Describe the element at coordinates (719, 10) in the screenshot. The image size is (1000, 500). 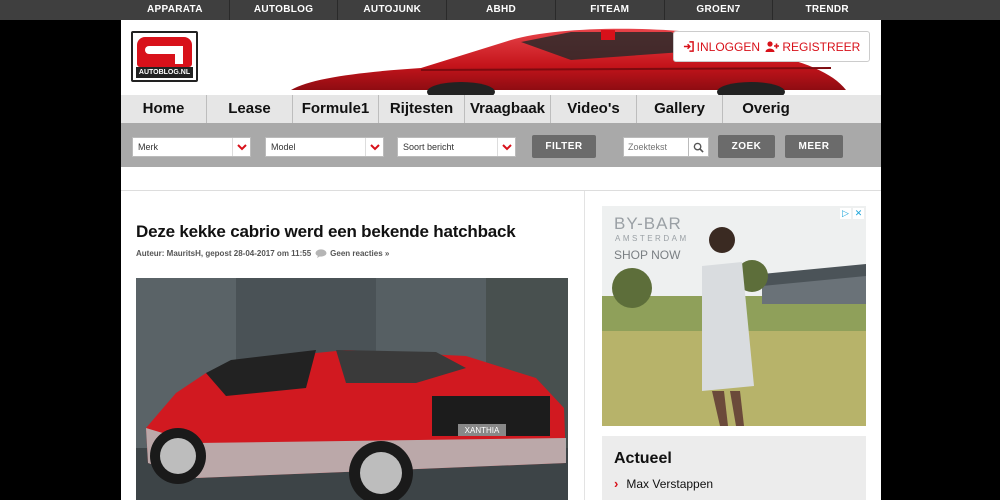
I see `network-link-groen7: GROEN7` at that location.